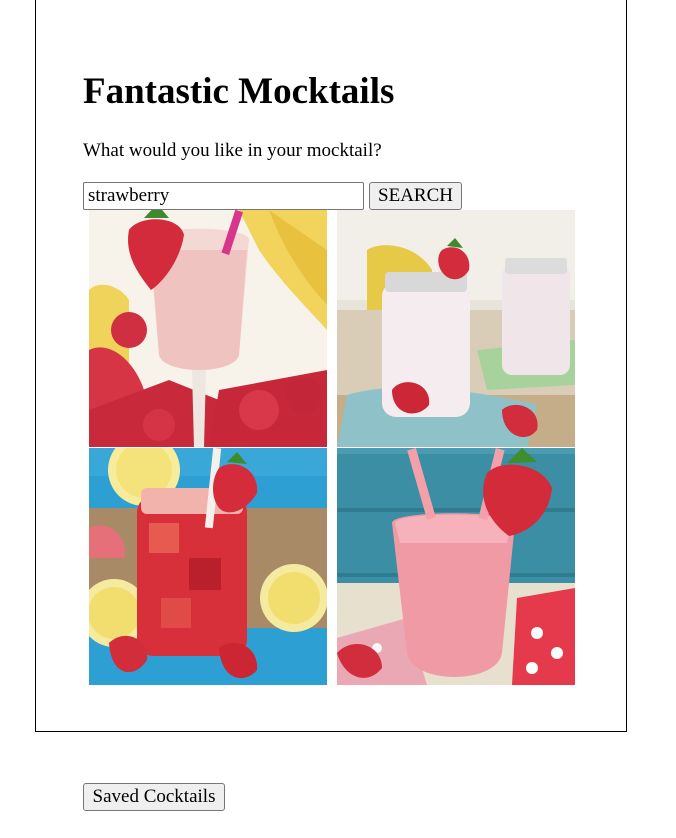  What do you see at coordinates (154, 797) in the screenshot?
I see `saved-cocktails-button: Saved Cocktails` at bounding box center [154, 797].